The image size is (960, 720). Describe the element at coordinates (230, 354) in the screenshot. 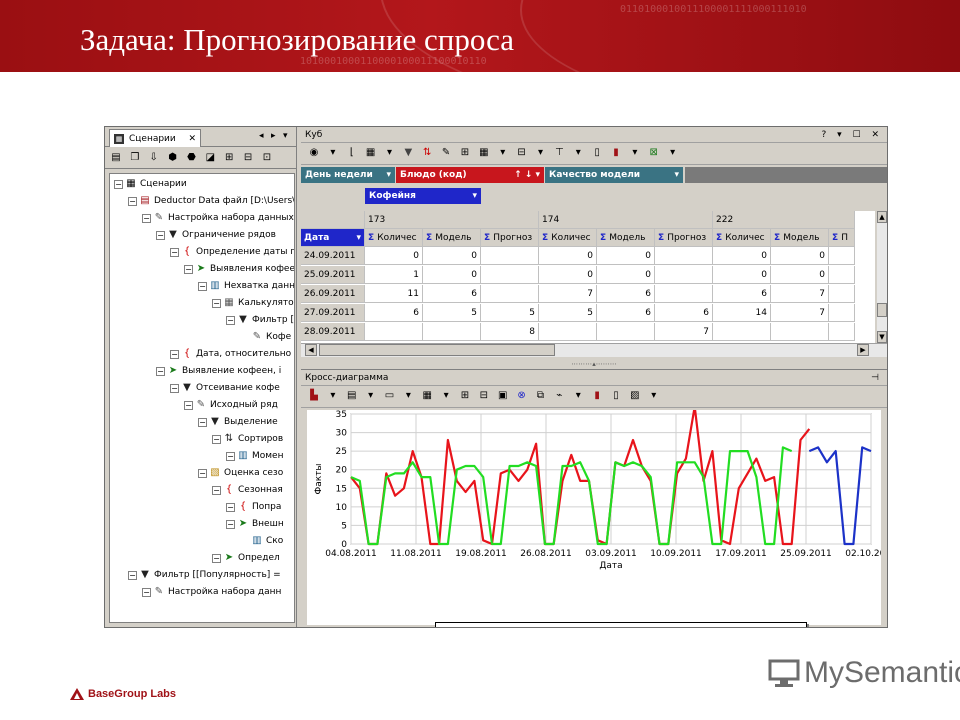

I see `tree-node: −{Дата, относительно` at that location.